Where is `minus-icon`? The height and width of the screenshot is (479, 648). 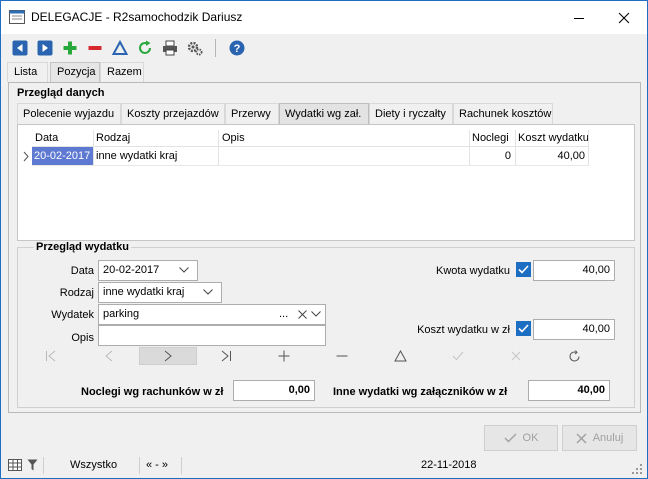 minus-icon is located at coordinates (95, 48).